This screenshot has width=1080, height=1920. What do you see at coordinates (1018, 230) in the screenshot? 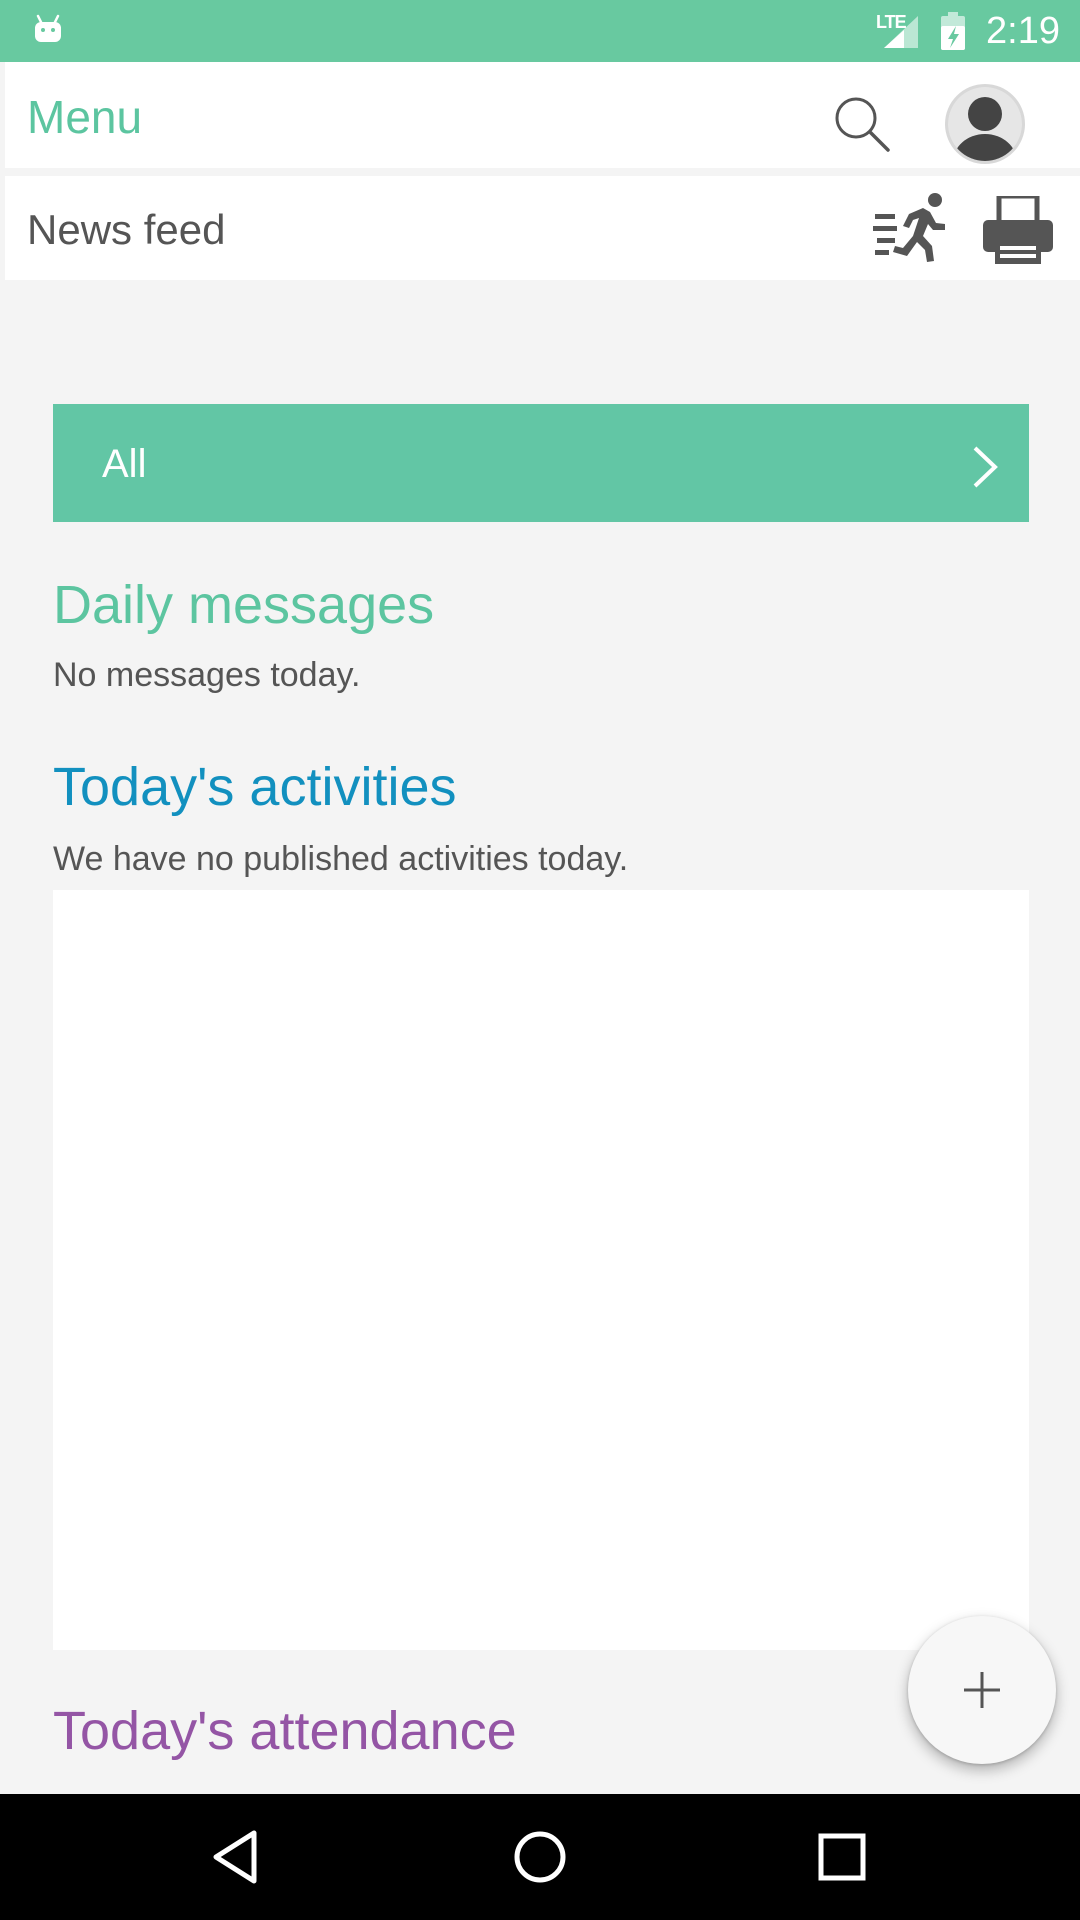
I see `printer-icon` at bounding box center [1018, 230].